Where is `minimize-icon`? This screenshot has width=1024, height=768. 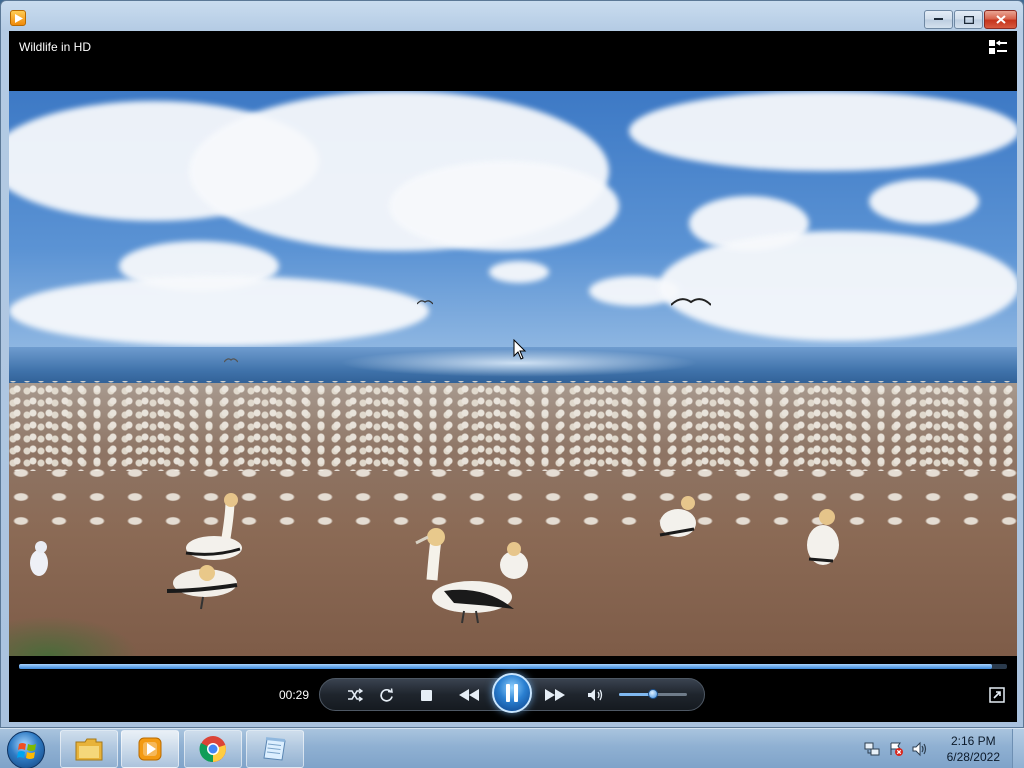 minimize-icon is located at coordinates (938, 19).